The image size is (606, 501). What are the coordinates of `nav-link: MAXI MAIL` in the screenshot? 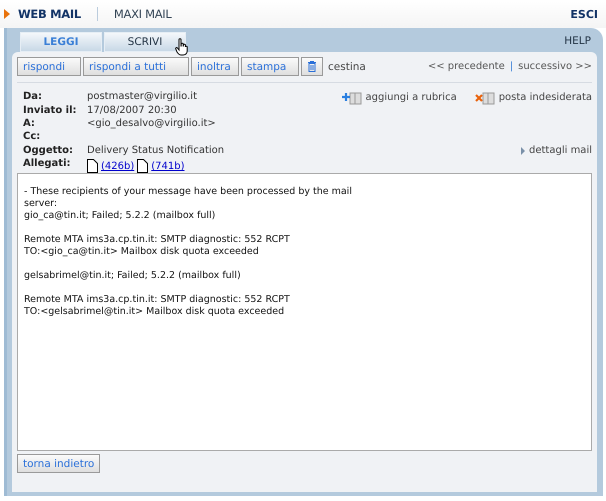 It's located at (143, 14).